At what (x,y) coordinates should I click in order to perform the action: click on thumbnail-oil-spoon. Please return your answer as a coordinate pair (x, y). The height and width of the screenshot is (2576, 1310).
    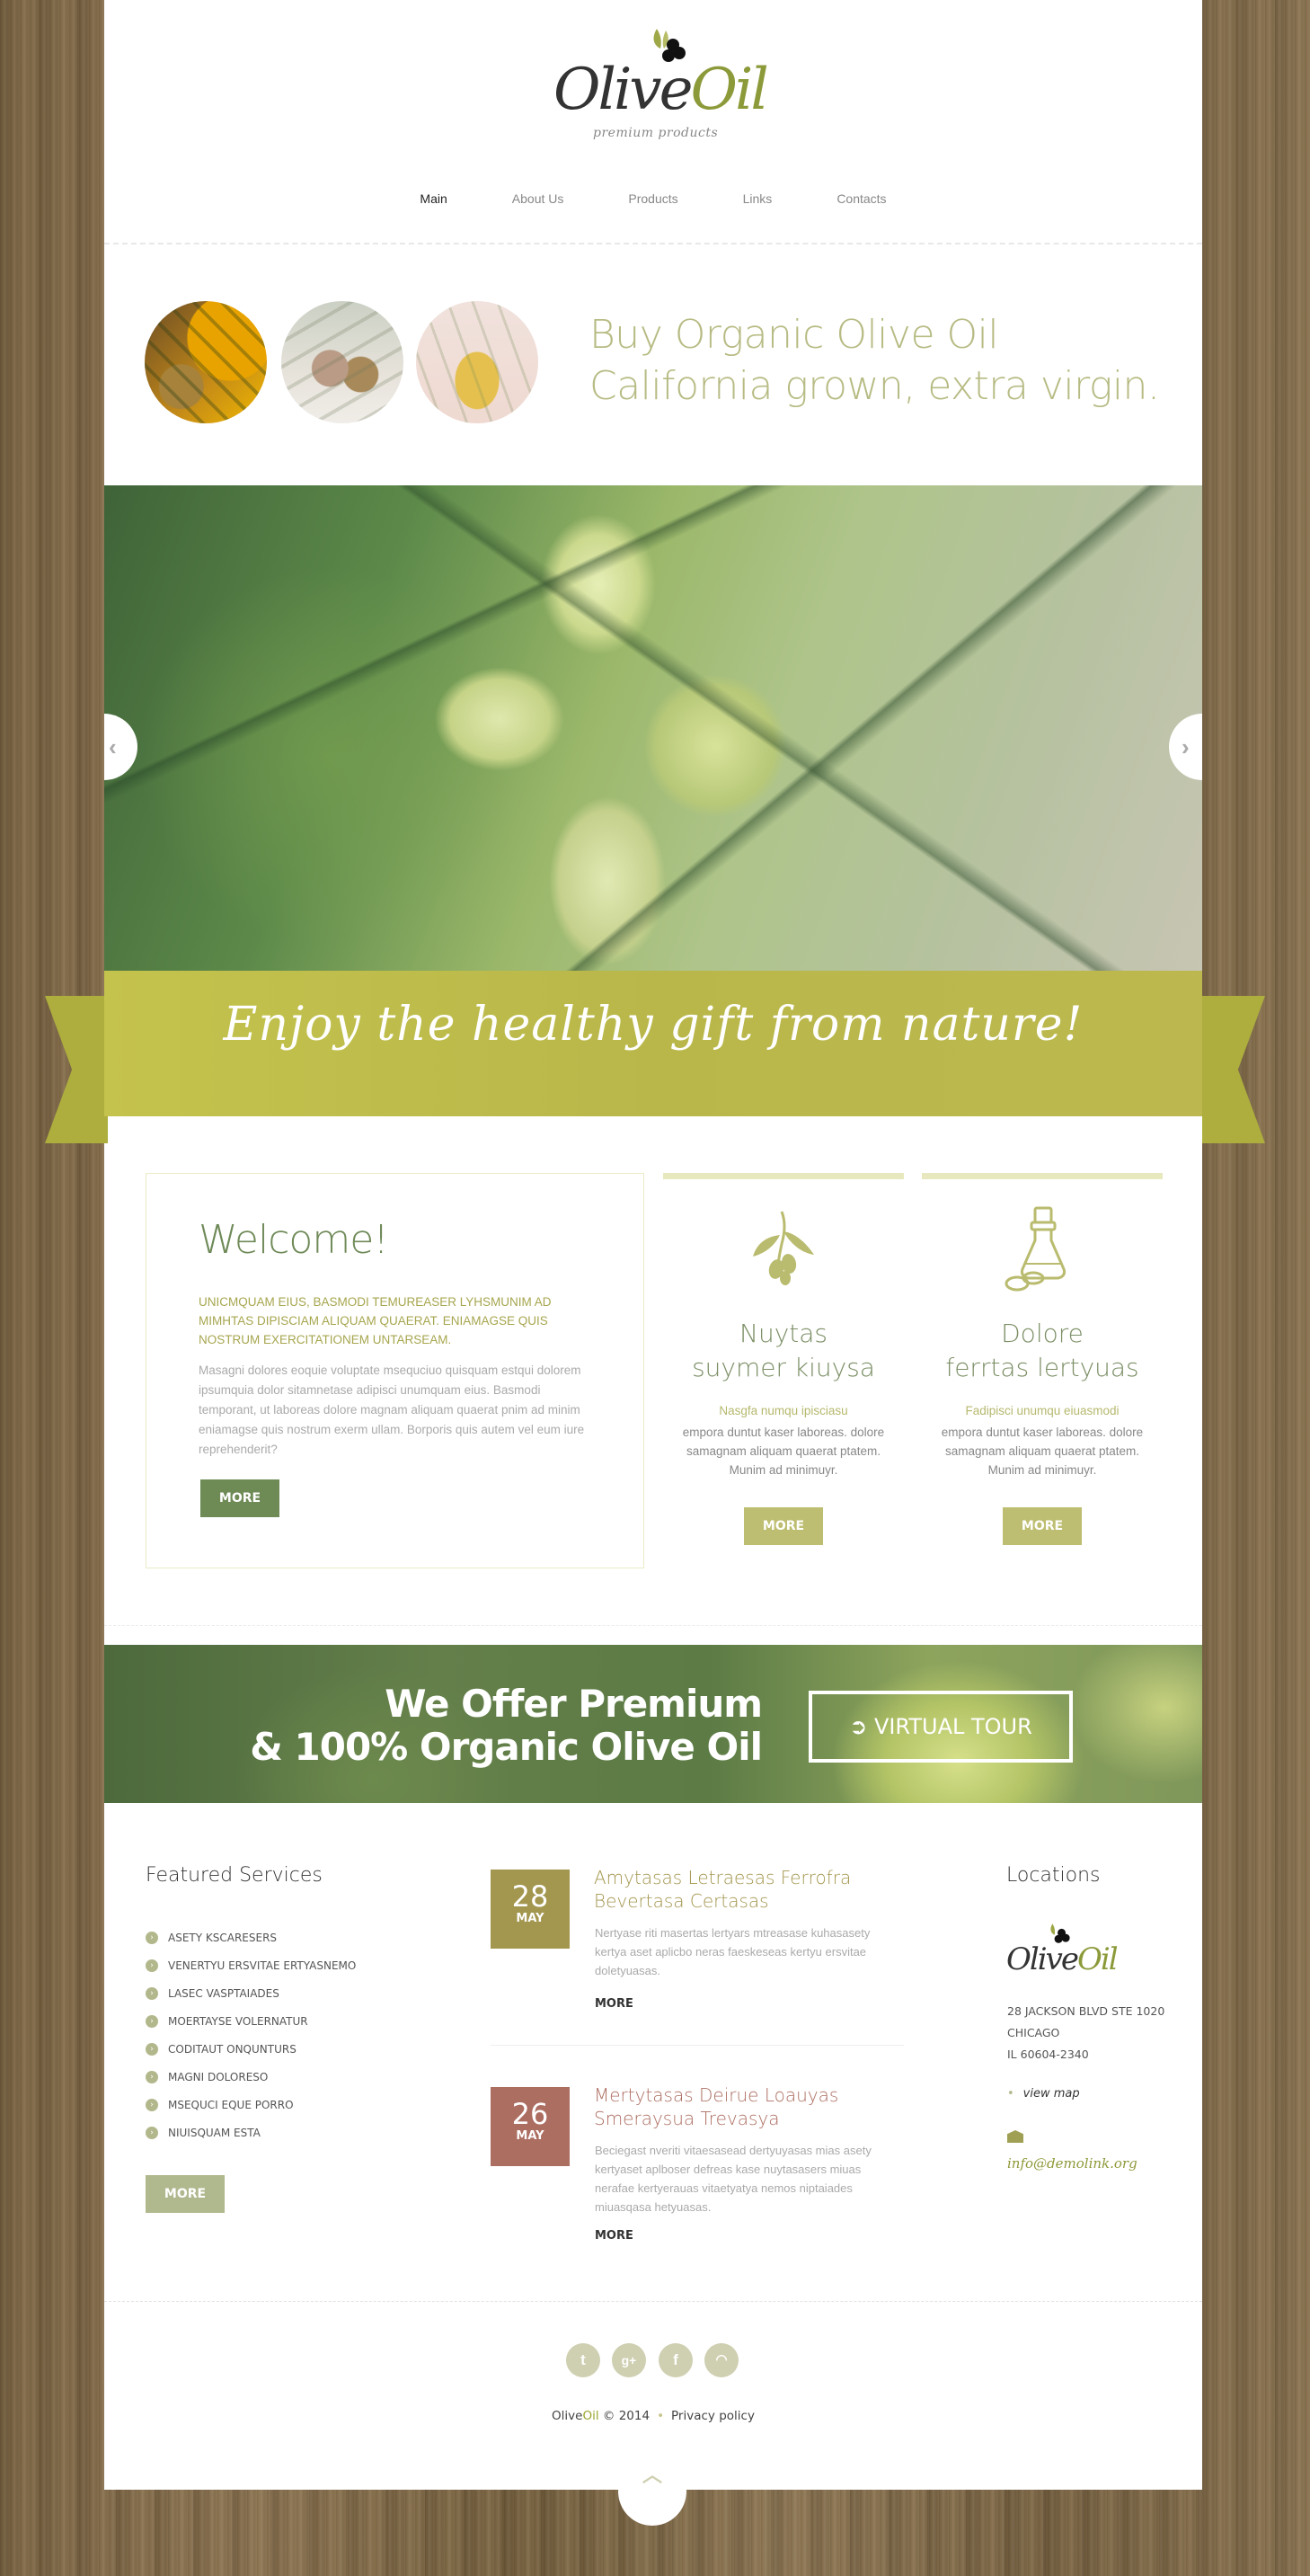
    Looking at the image, I should click on (206, 362).